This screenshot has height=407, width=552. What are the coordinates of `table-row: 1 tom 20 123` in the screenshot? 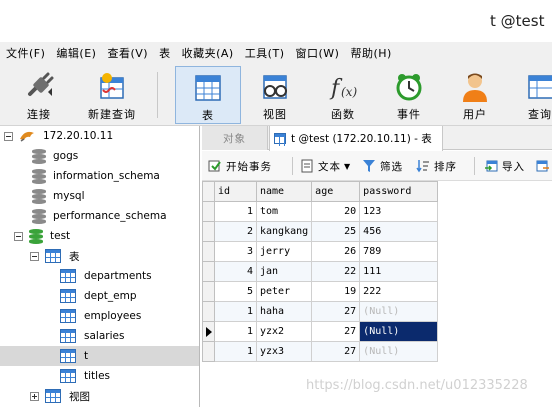 It's located at (320, 211).